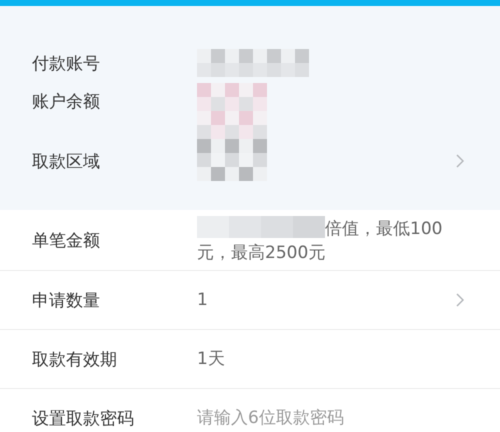 This screenshot has width=500, height=432. Describe the element at coordinates (75, 359) in the screenshot. I see `field-label: 取款有效期` at that location.